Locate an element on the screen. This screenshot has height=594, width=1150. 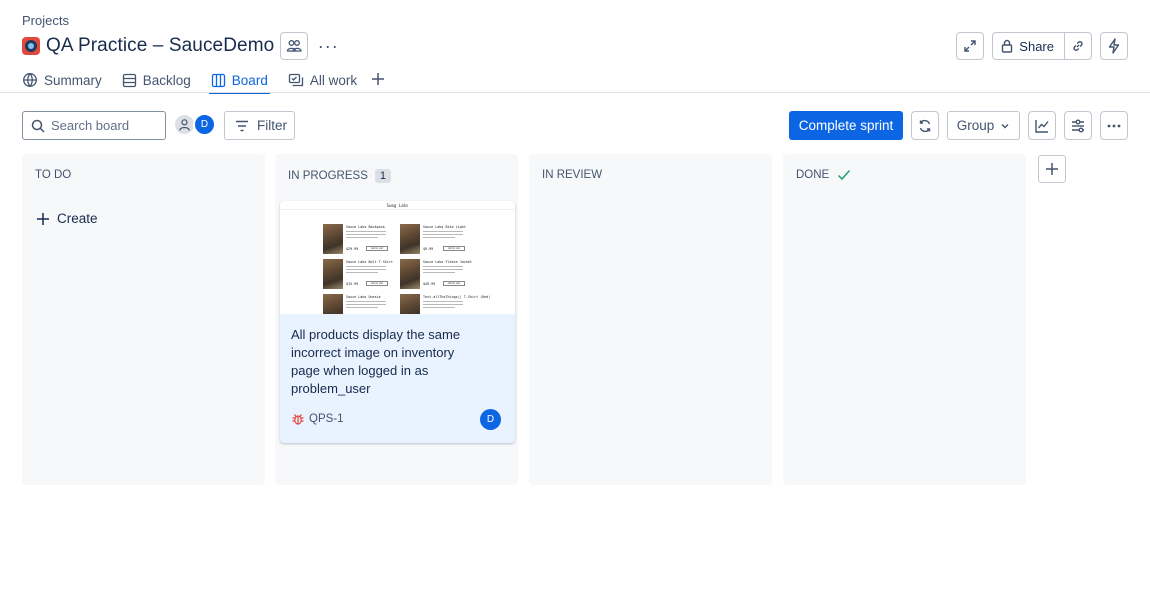
tab-label: Board is located at coordinates (249, 80).